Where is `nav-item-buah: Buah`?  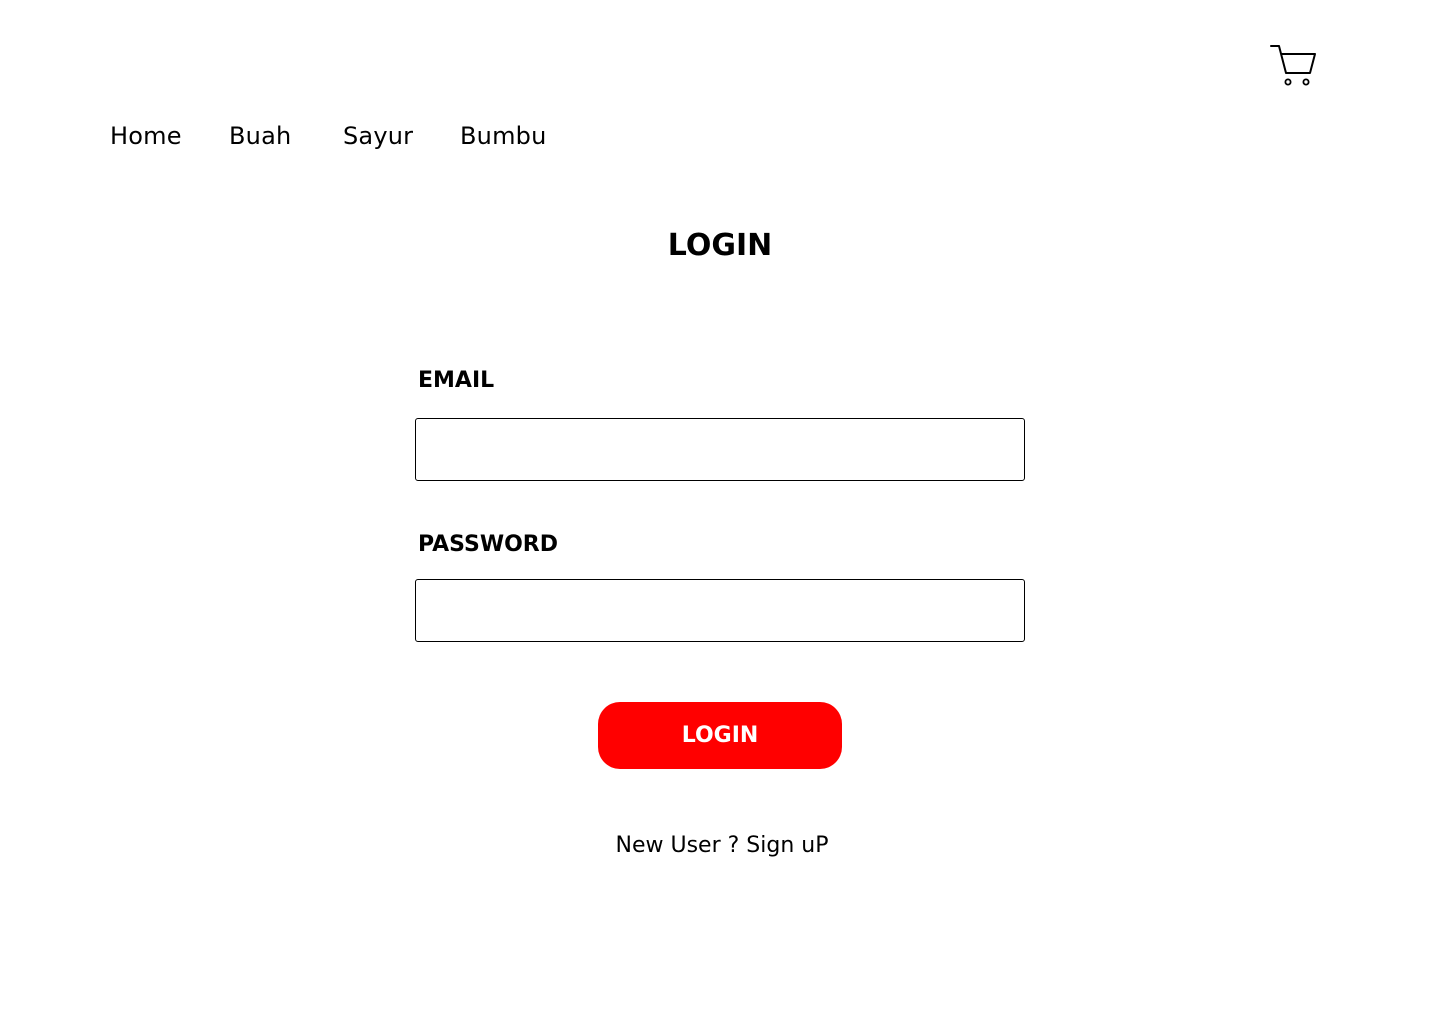
nav-item-buah: Buah is located at coordinates (260, 136).